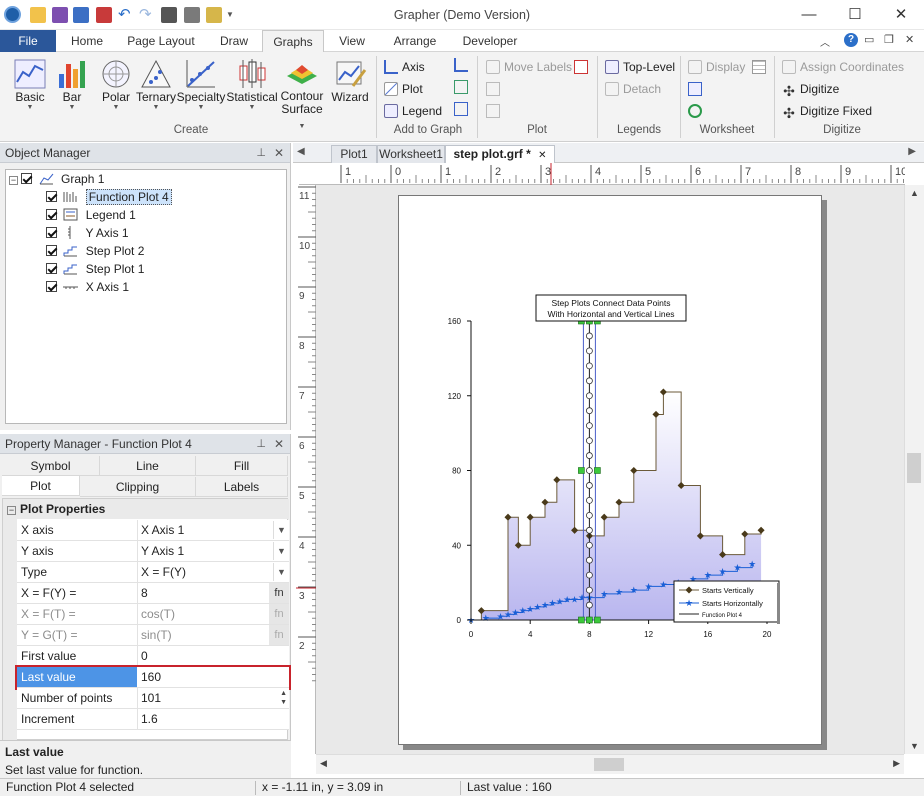  I want to click on spinner-icon: ▲ ▼, so click(283, 698).